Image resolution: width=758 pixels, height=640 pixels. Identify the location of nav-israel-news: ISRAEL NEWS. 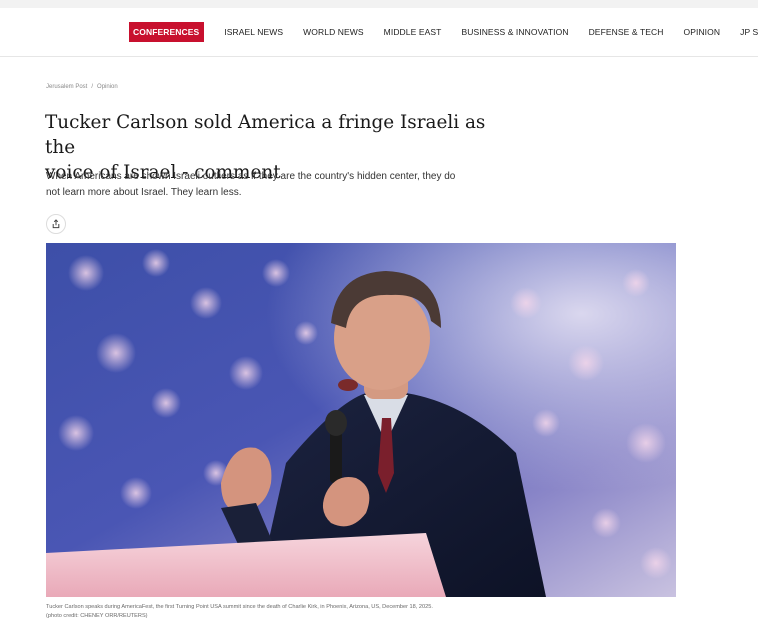
(253, 32).